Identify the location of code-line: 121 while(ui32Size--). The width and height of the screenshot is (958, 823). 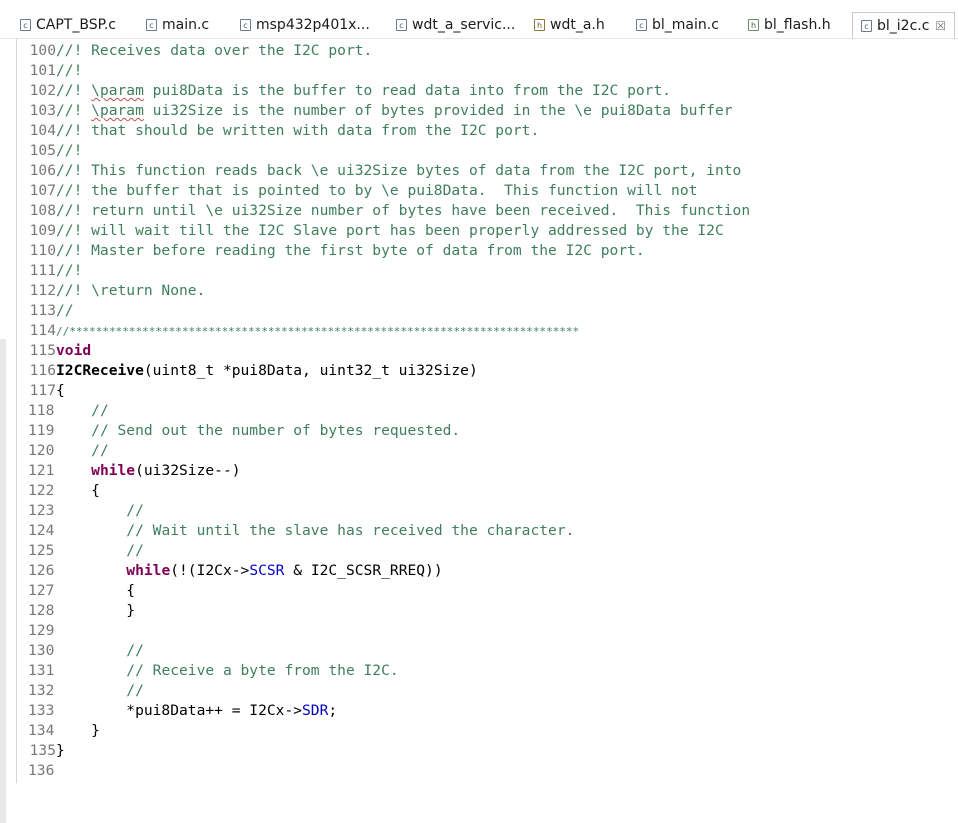
(488, 471).